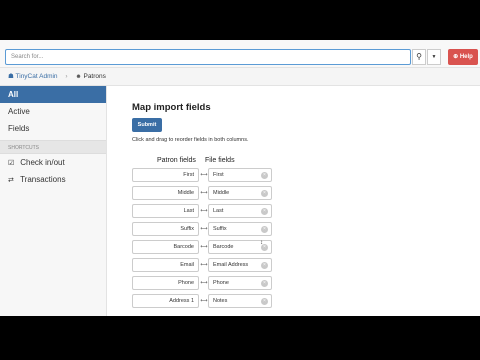  Describe the element at coordinates (165, 247) in the screenshot. I see `patron-field: Barcode` at that location.